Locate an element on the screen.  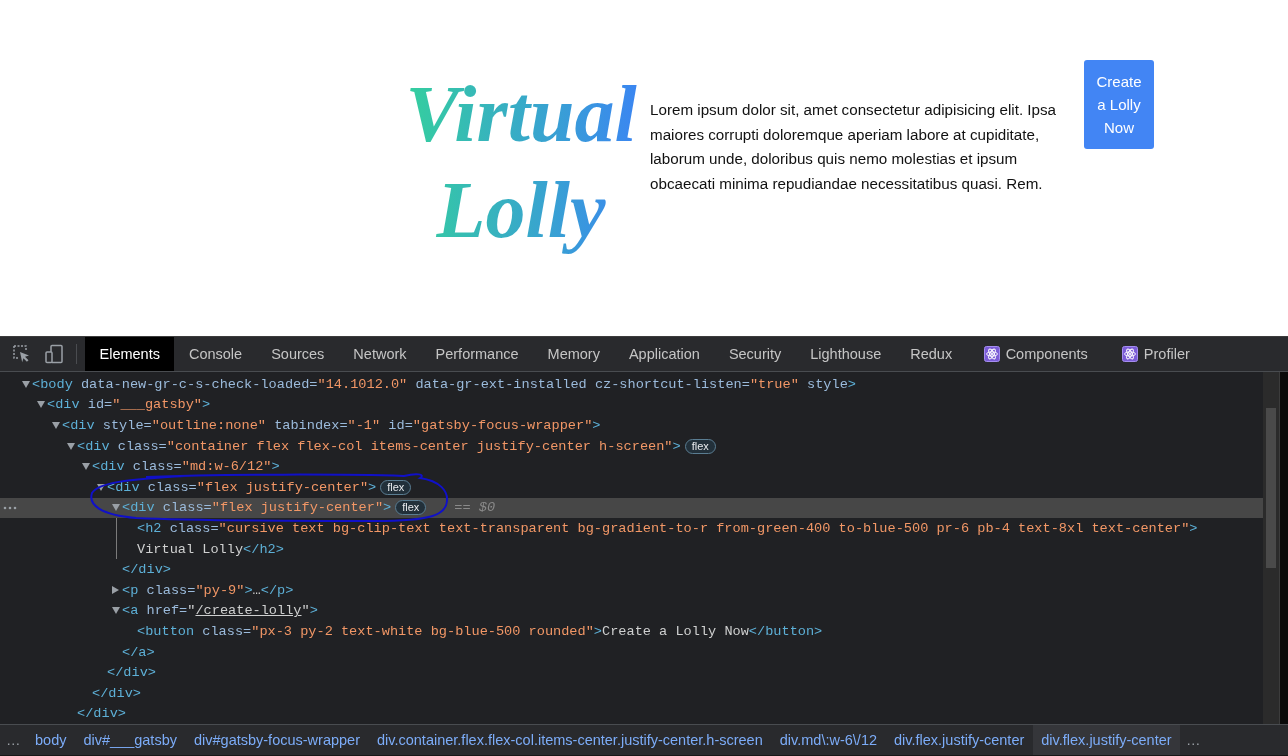
create-lolly-button: Create a Lolly Now is located at coordinates (1119, 104).